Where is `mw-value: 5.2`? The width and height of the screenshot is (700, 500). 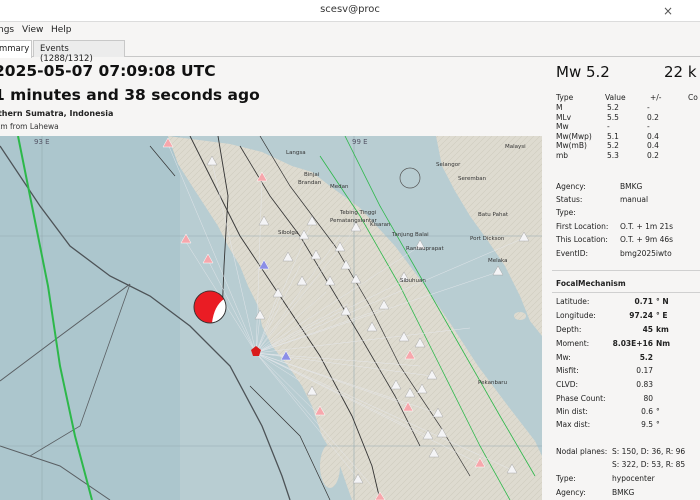
mw-value: 5.2 is located at coordinates (646, 357).